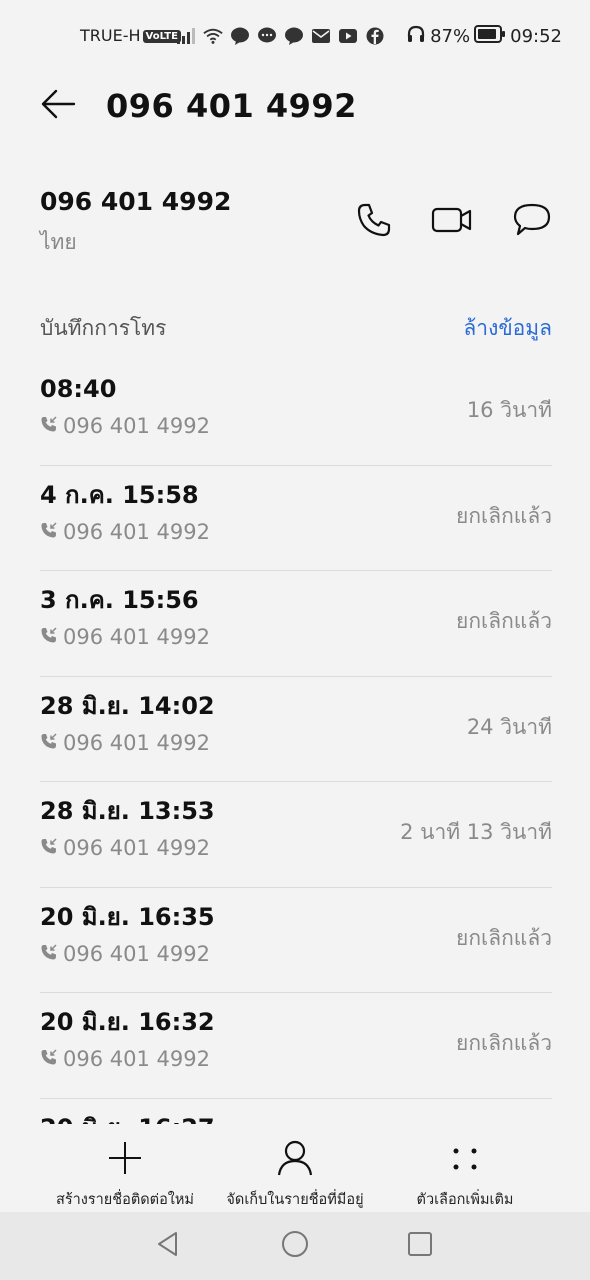  Describe the element at coordinates (119, 494) in the screenshot. I see `call-time: 4 ก.ค. 15:58` at that location.